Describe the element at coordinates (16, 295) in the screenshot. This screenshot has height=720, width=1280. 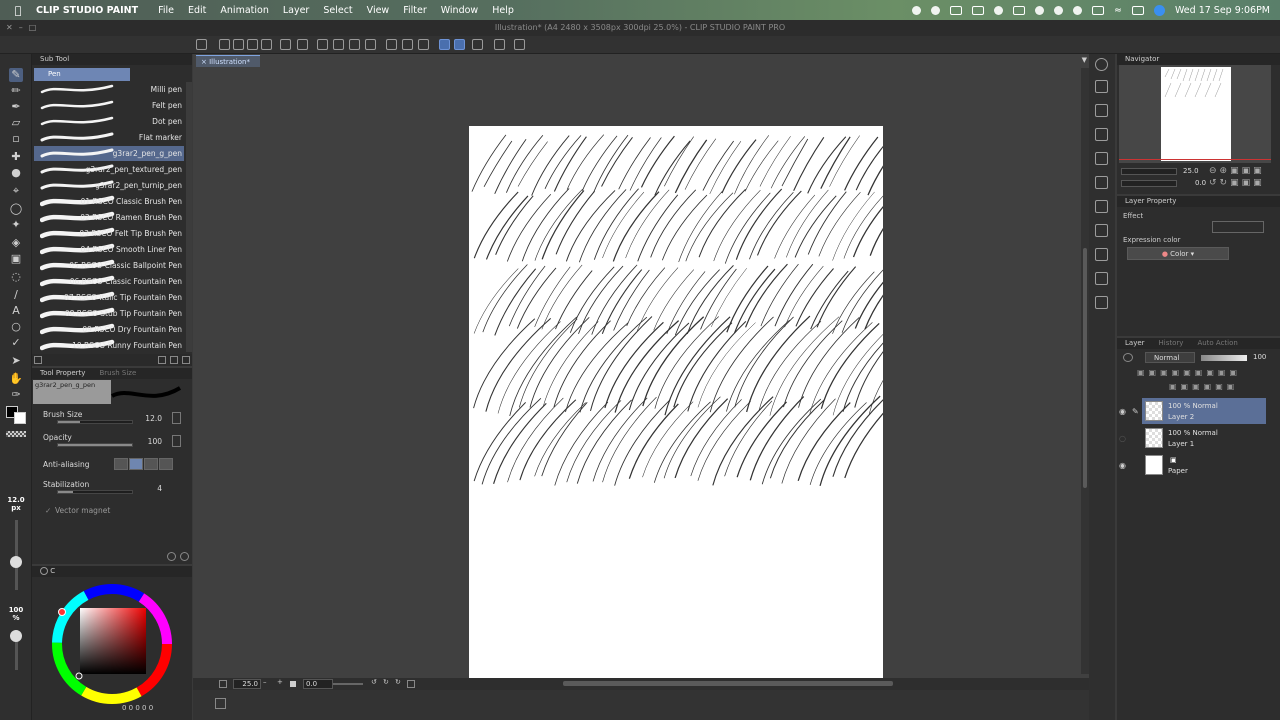
I see `ruler-tool-icon: ∕` at that location.